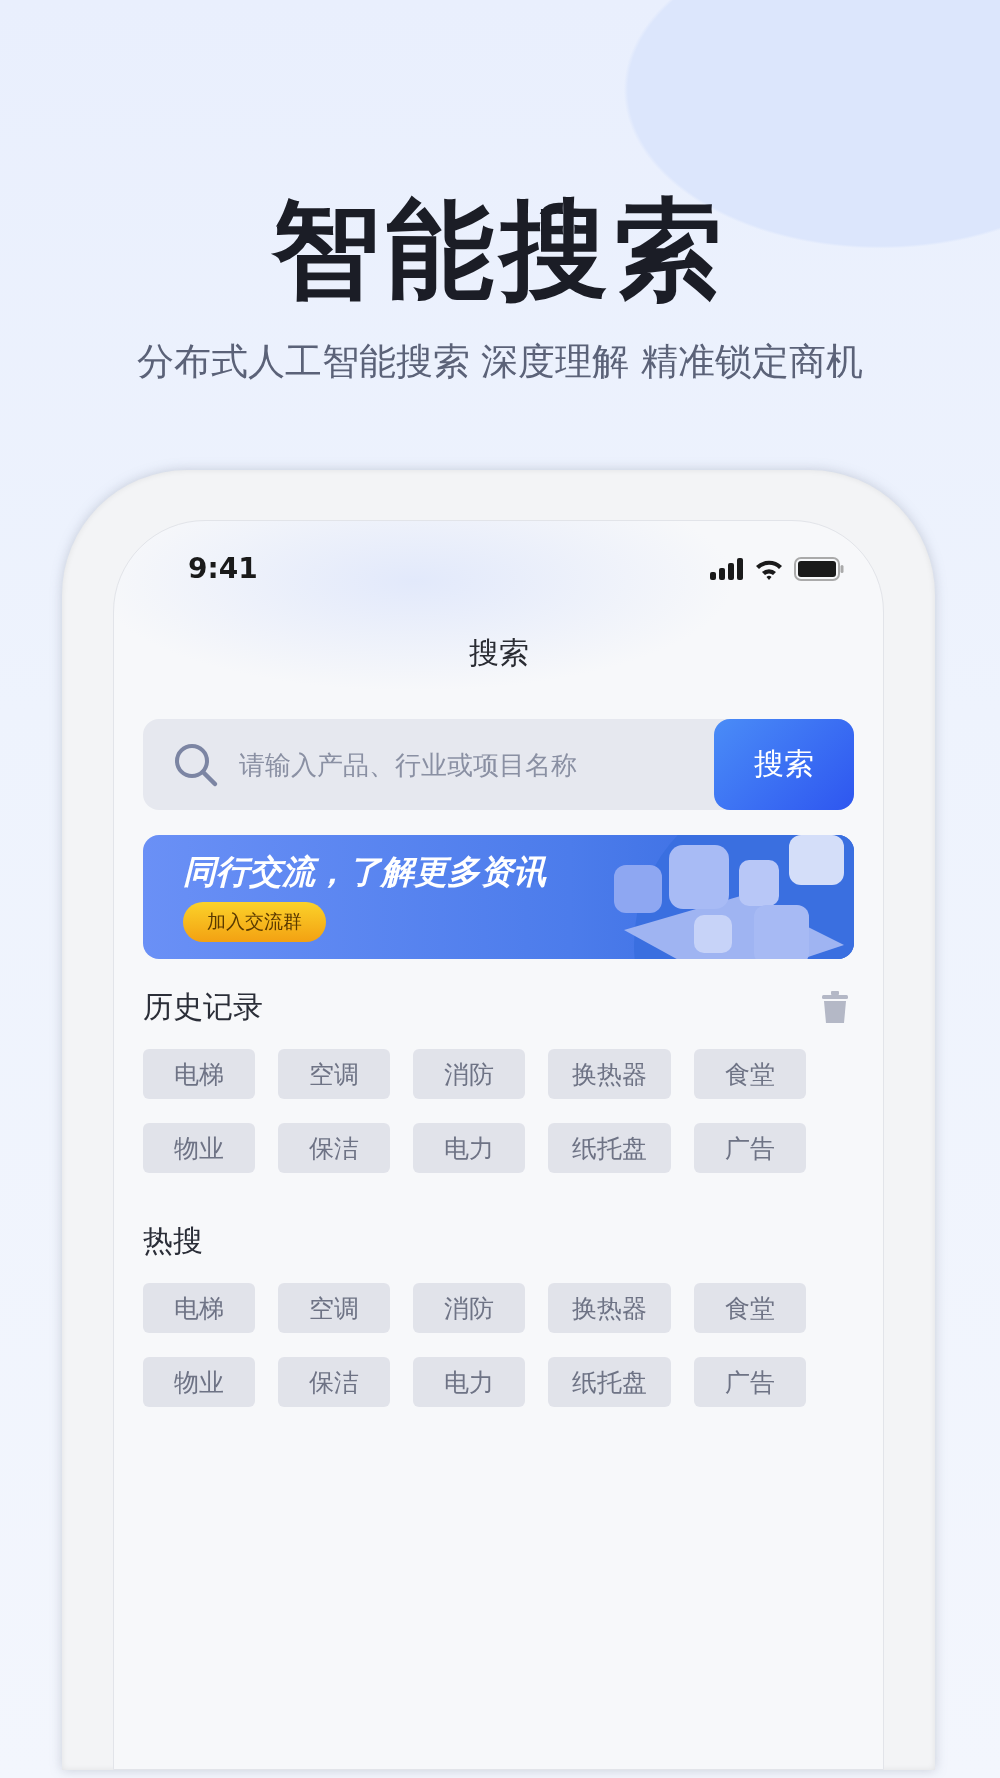 Image resolution: width=1000 pixels, height=1778 pixels. I want to click on promo-banner: 同行交流，了解更多资讯 加入交流群, so click(498, 897).